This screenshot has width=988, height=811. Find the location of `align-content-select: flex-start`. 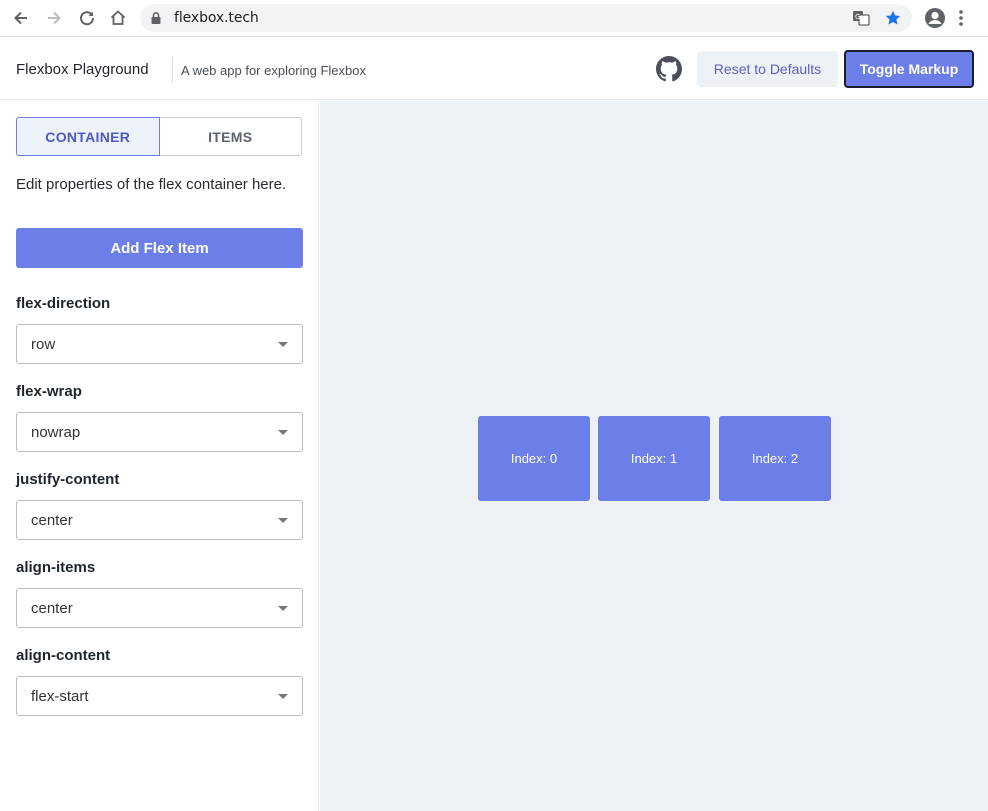

align-content-select: flex-start is located at coordinates (159, 696).